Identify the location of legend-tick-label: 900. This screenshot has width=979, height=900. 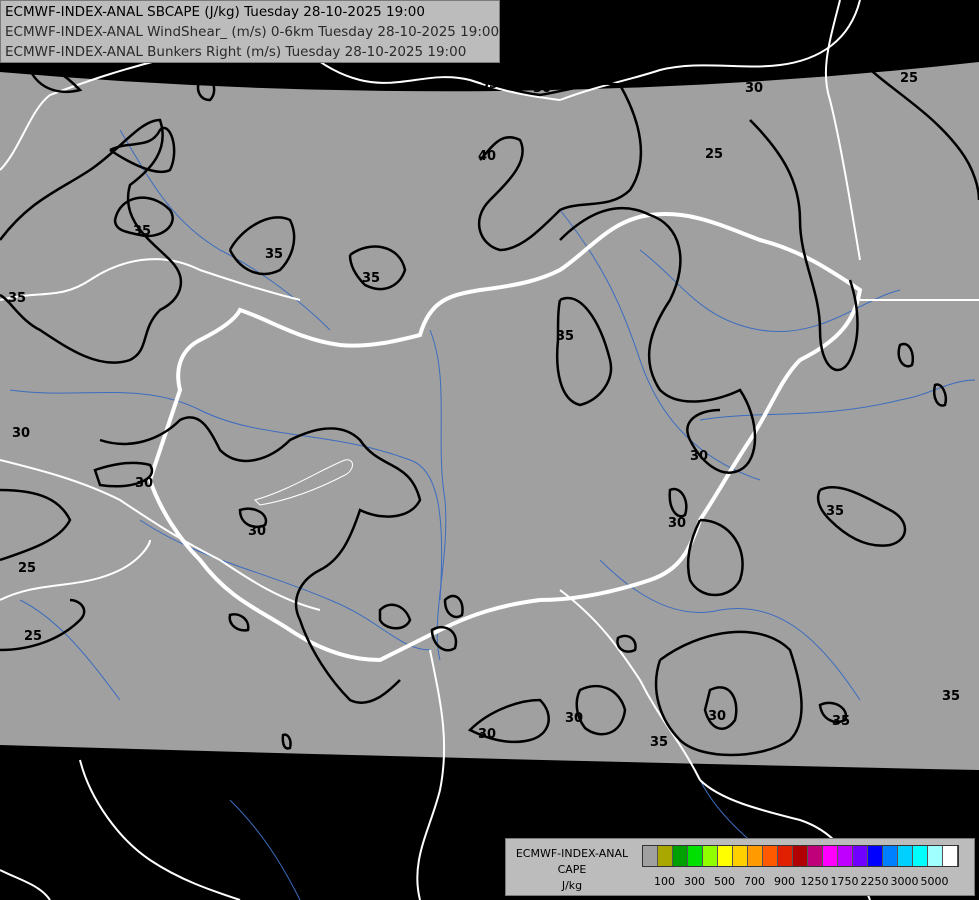
(784, 881).